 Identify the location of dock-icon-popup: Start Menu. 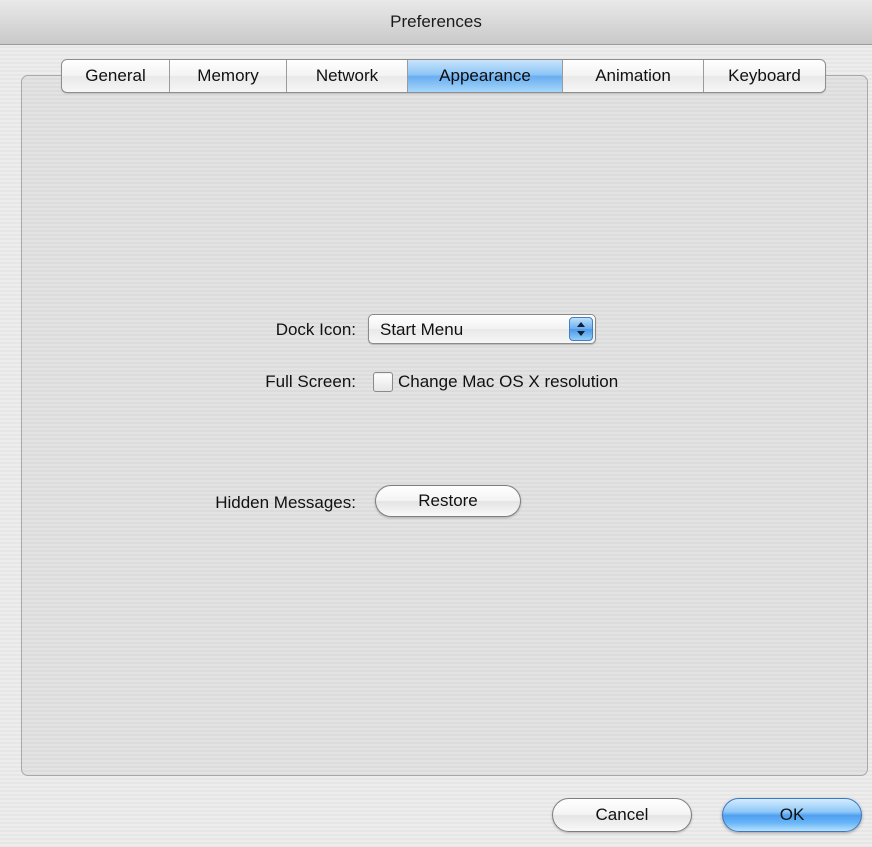
(482, 329).